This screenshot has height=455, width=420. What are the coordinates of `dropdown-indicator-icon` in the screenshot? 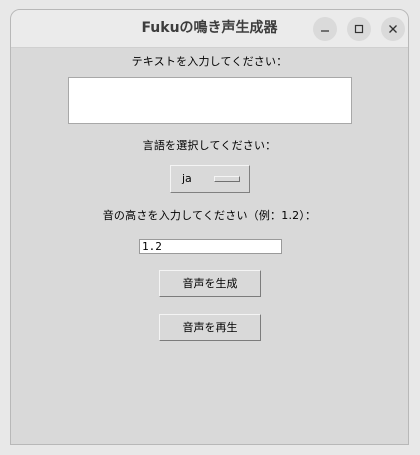 It's located at (227, 179).